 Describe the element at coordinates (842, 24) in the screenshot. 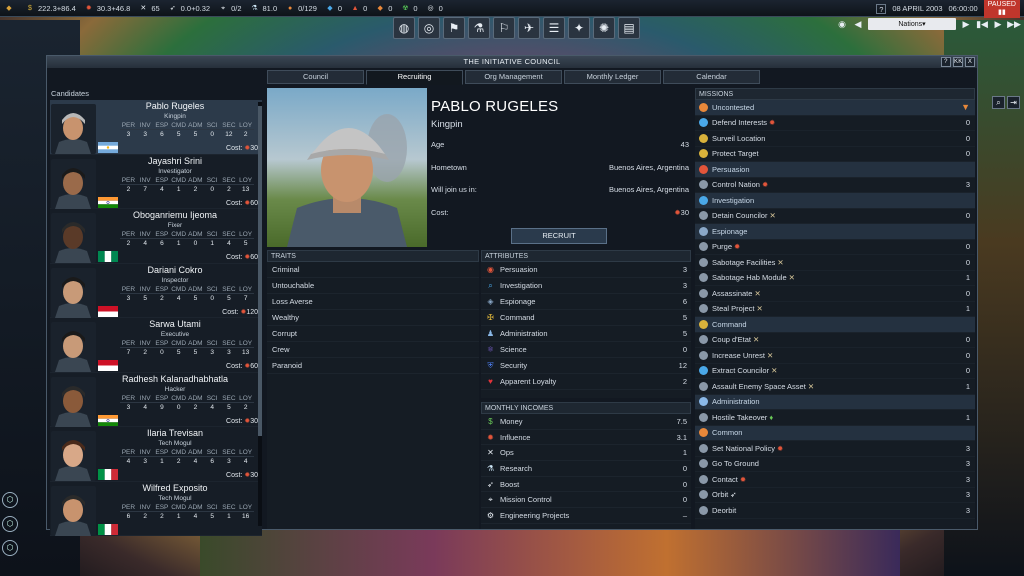

I see `globe-view-icon: ◉` at that location.